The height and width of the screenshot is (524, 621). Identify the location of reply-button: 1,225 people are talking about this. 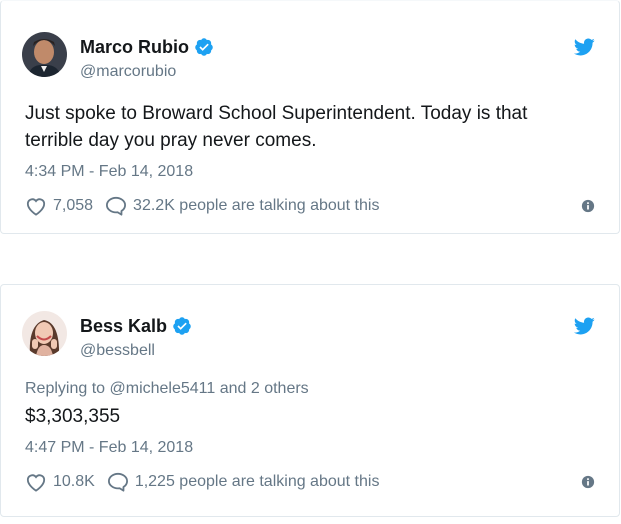
(243, 482).